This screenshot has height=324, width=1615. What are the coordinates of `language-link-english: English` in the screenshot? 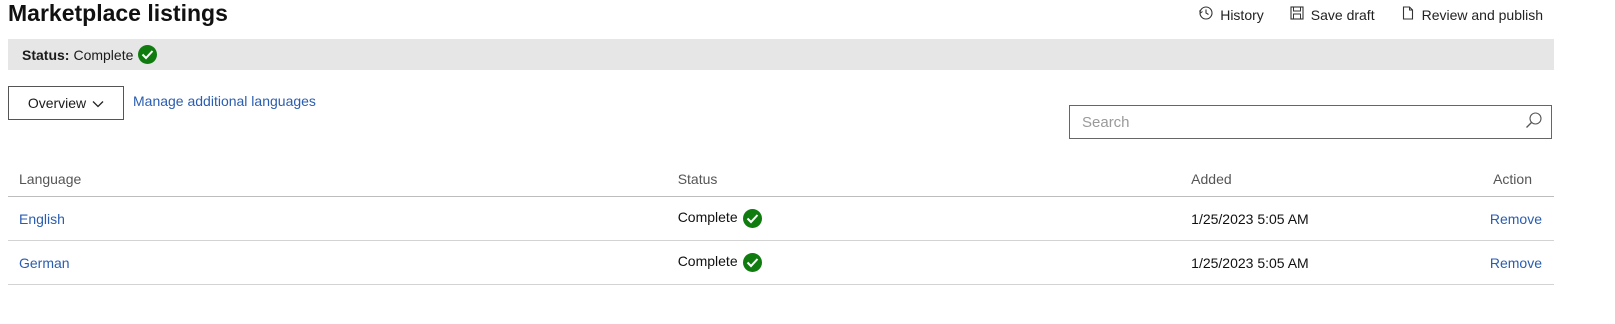 It's located at (42, 219).